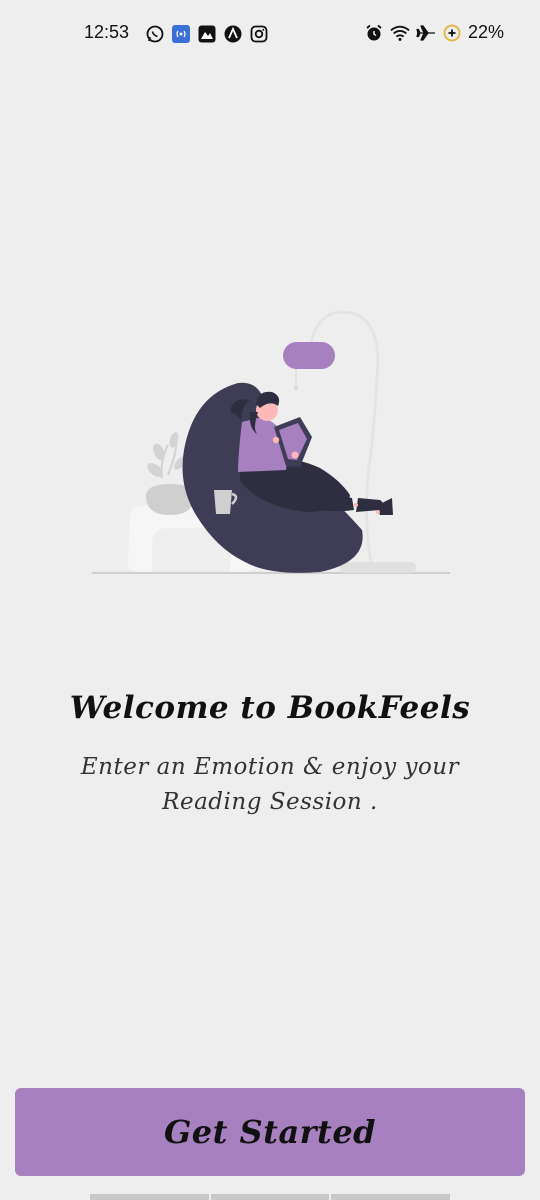 This screenshot has width=540, height=1200. I want to click on whatsapp-icon, so click(155, 34).